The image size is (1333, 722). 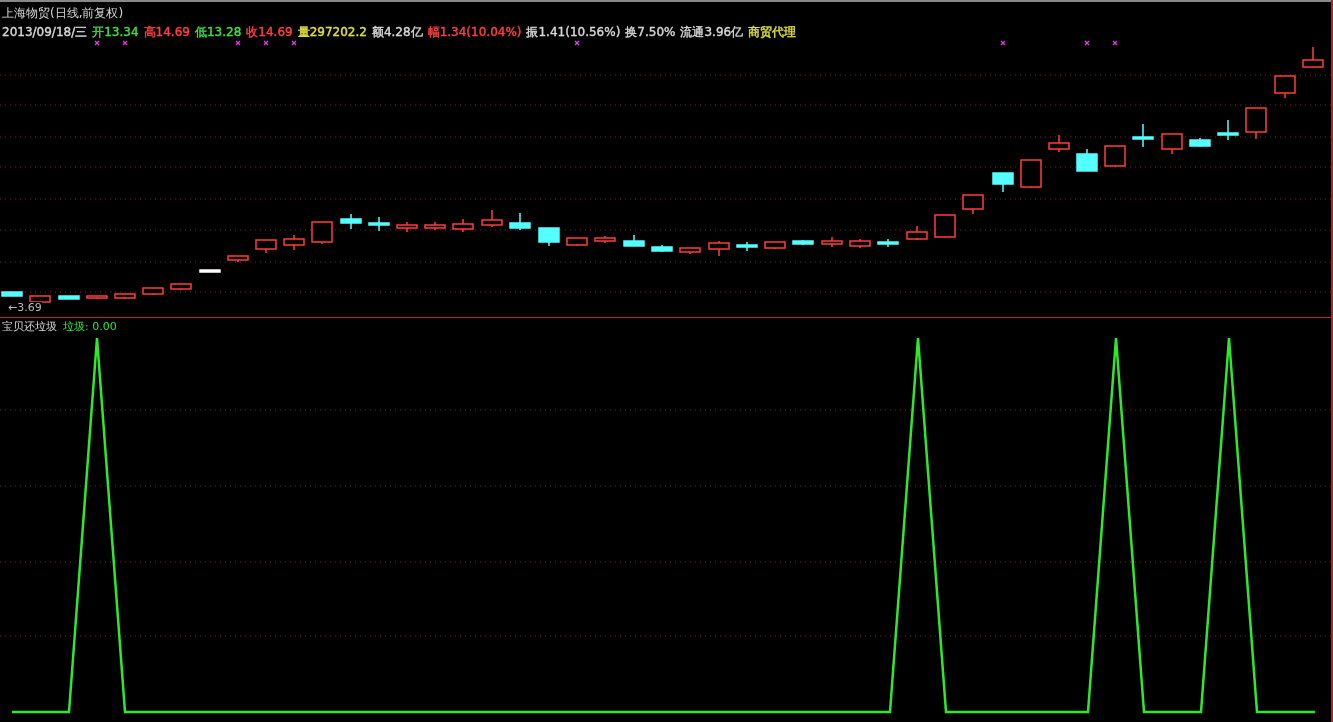 I want to click on quote-field: 开13.34, so click(x=115, y=32).